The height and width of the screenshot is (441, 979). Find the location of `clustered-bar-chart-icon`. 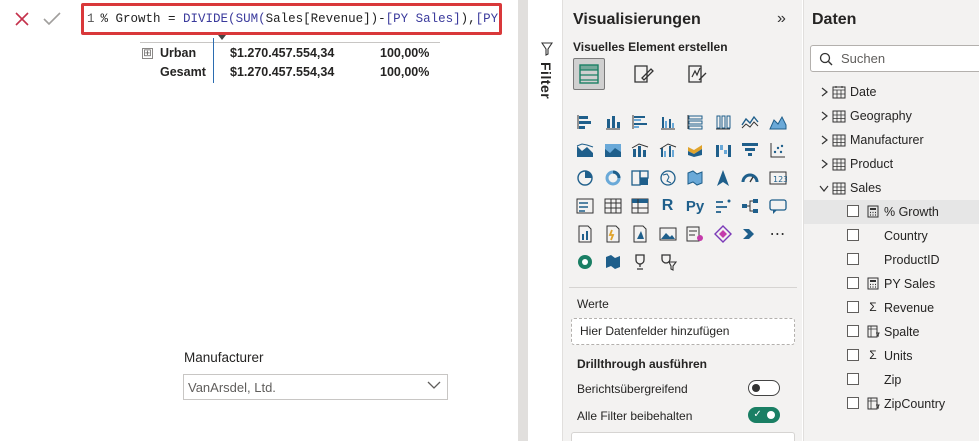

clustered-bar-chart-icon is located at coordinates (640, 122).